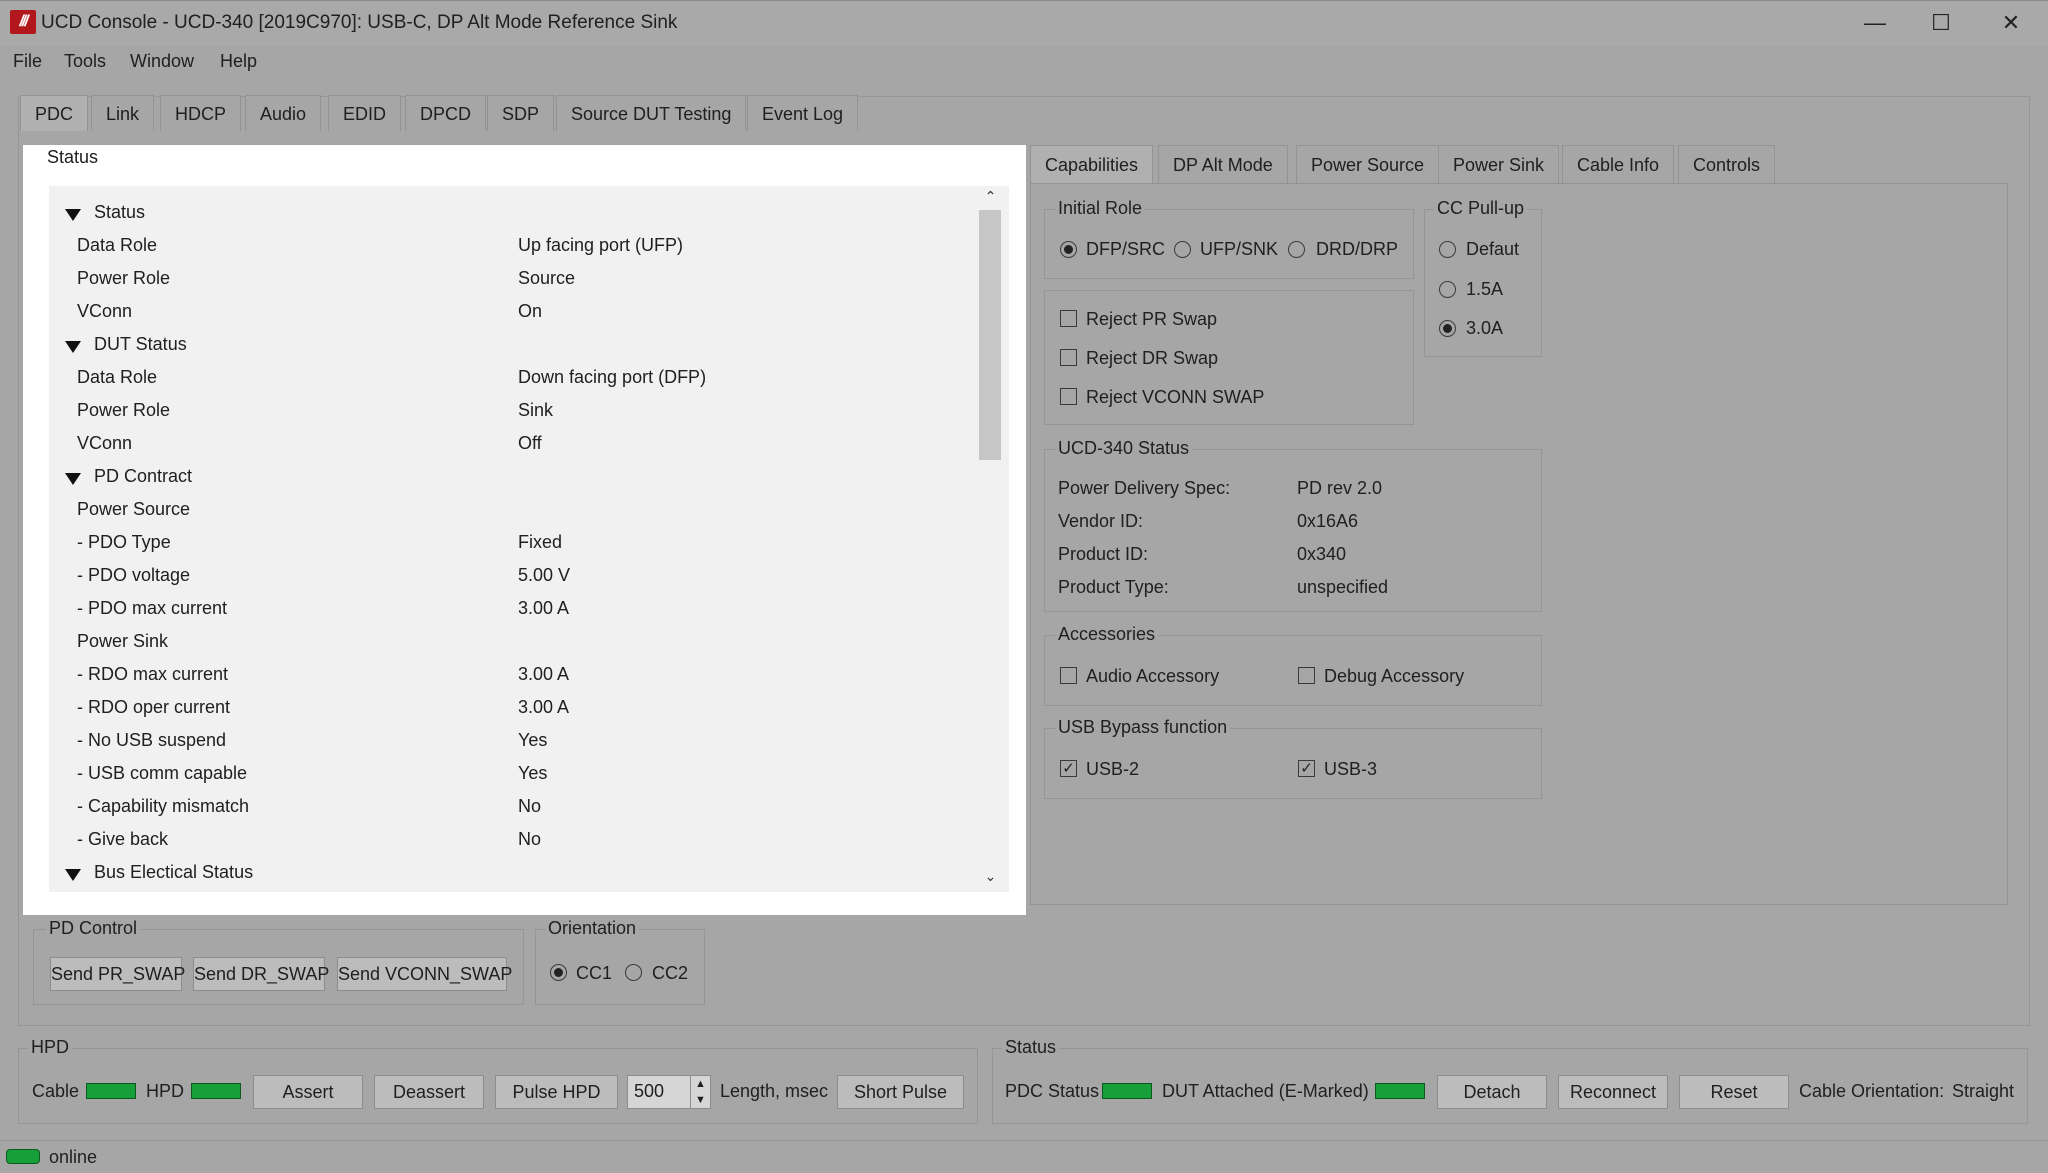 The width and height of the screenshot is (2048, 1173). What do you see at coordinates (514, 839) in the screenshot?
I see `tree-row: - Give back No` at bounding box center [514, 839].